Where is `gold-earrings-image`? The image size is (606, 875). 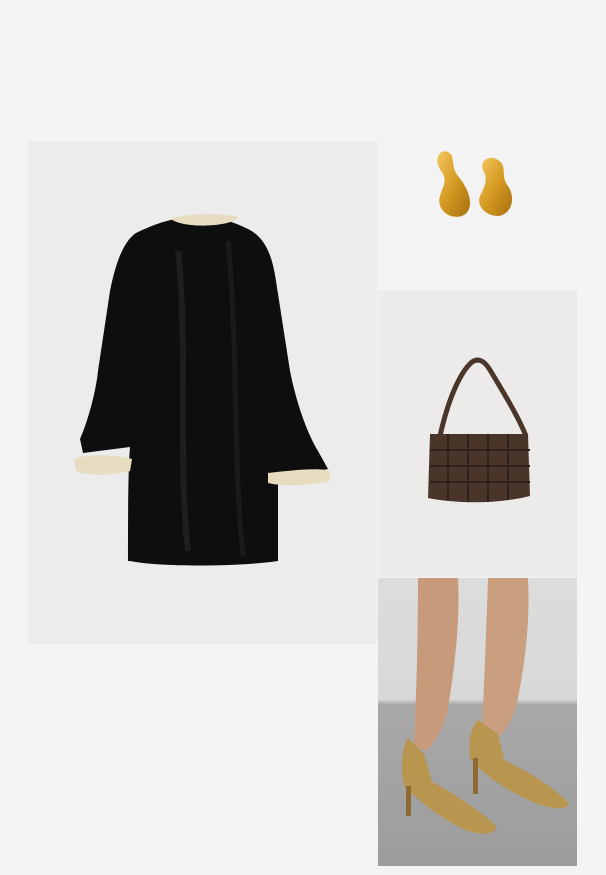
gold-earrings-image is located at coordinates (475, 184).